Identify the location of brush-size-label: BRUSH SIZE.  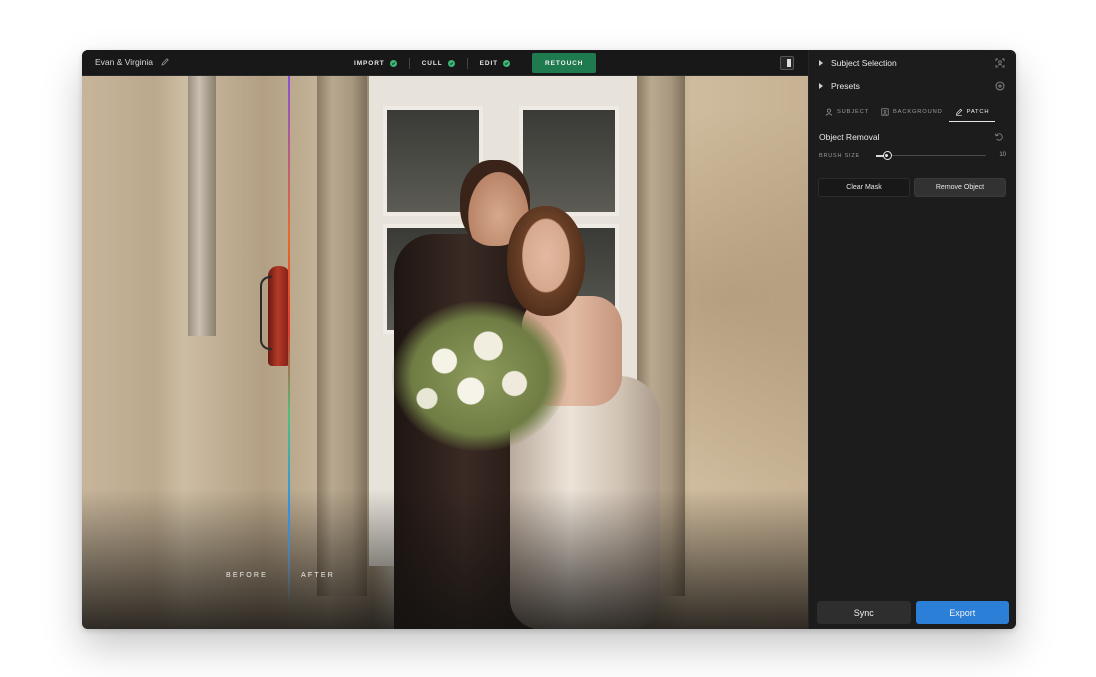
(840, 156).